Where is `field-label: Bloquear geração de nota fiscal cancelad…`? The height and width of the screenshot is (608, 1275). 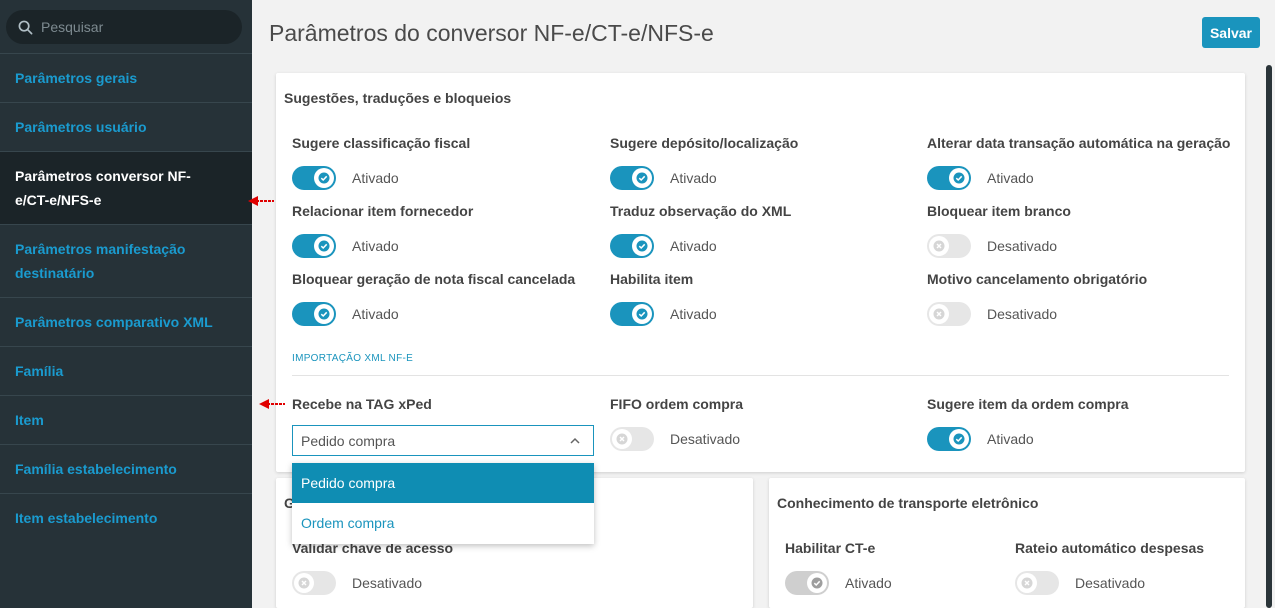 field-label: Bloquear geração de nota fiscal cancelad… is located at coordinates (434, 279).